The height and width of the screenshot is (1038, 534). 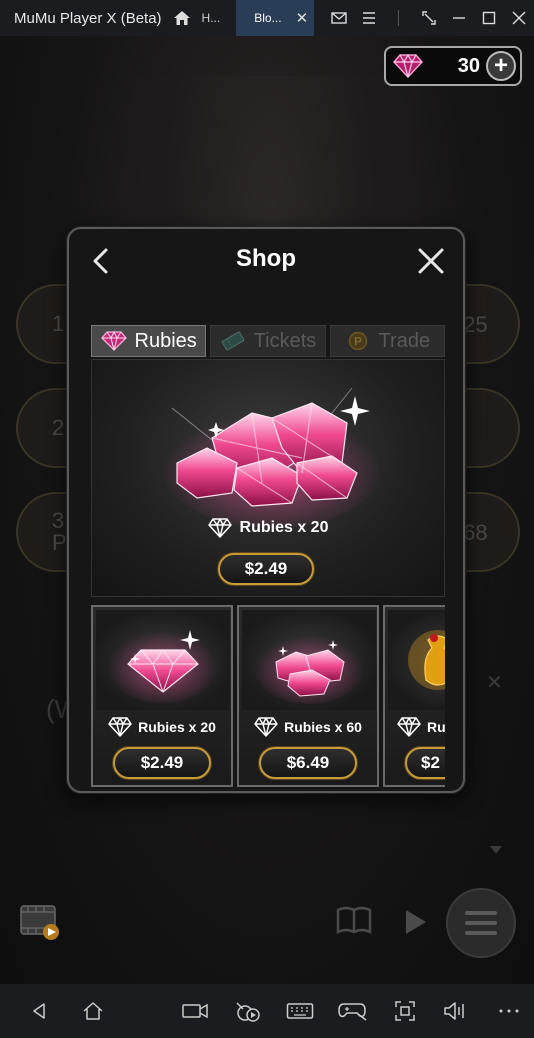 I want to click on tab-rubies: Rubies, so click(x=149, y=341).